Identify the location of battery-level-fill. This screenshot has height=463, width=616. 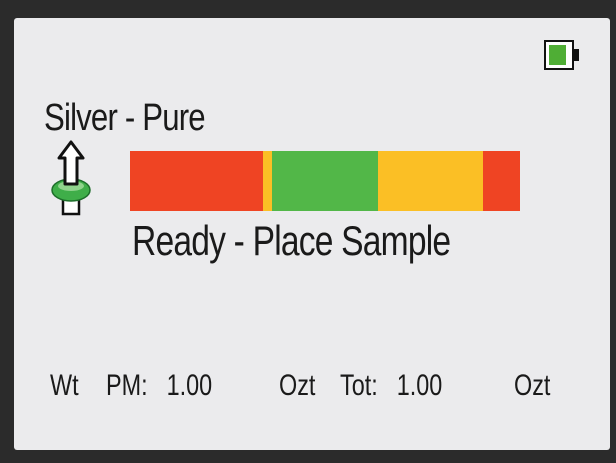
(557, 55).